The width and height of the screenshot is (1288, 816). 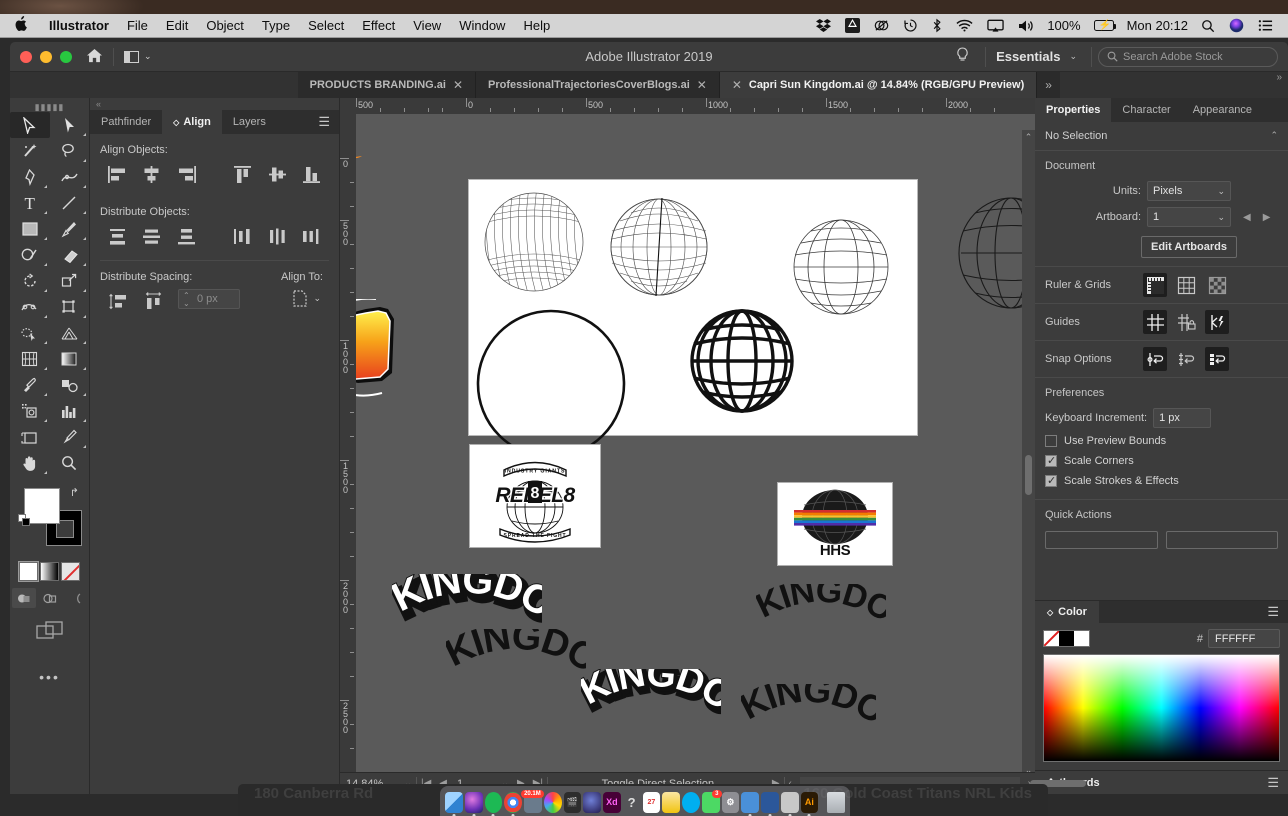 What do you see at coordinates (532, 801) in the screenshot?
I see `photo-app-icon: 20.1M` at bounding box center [532, 801].